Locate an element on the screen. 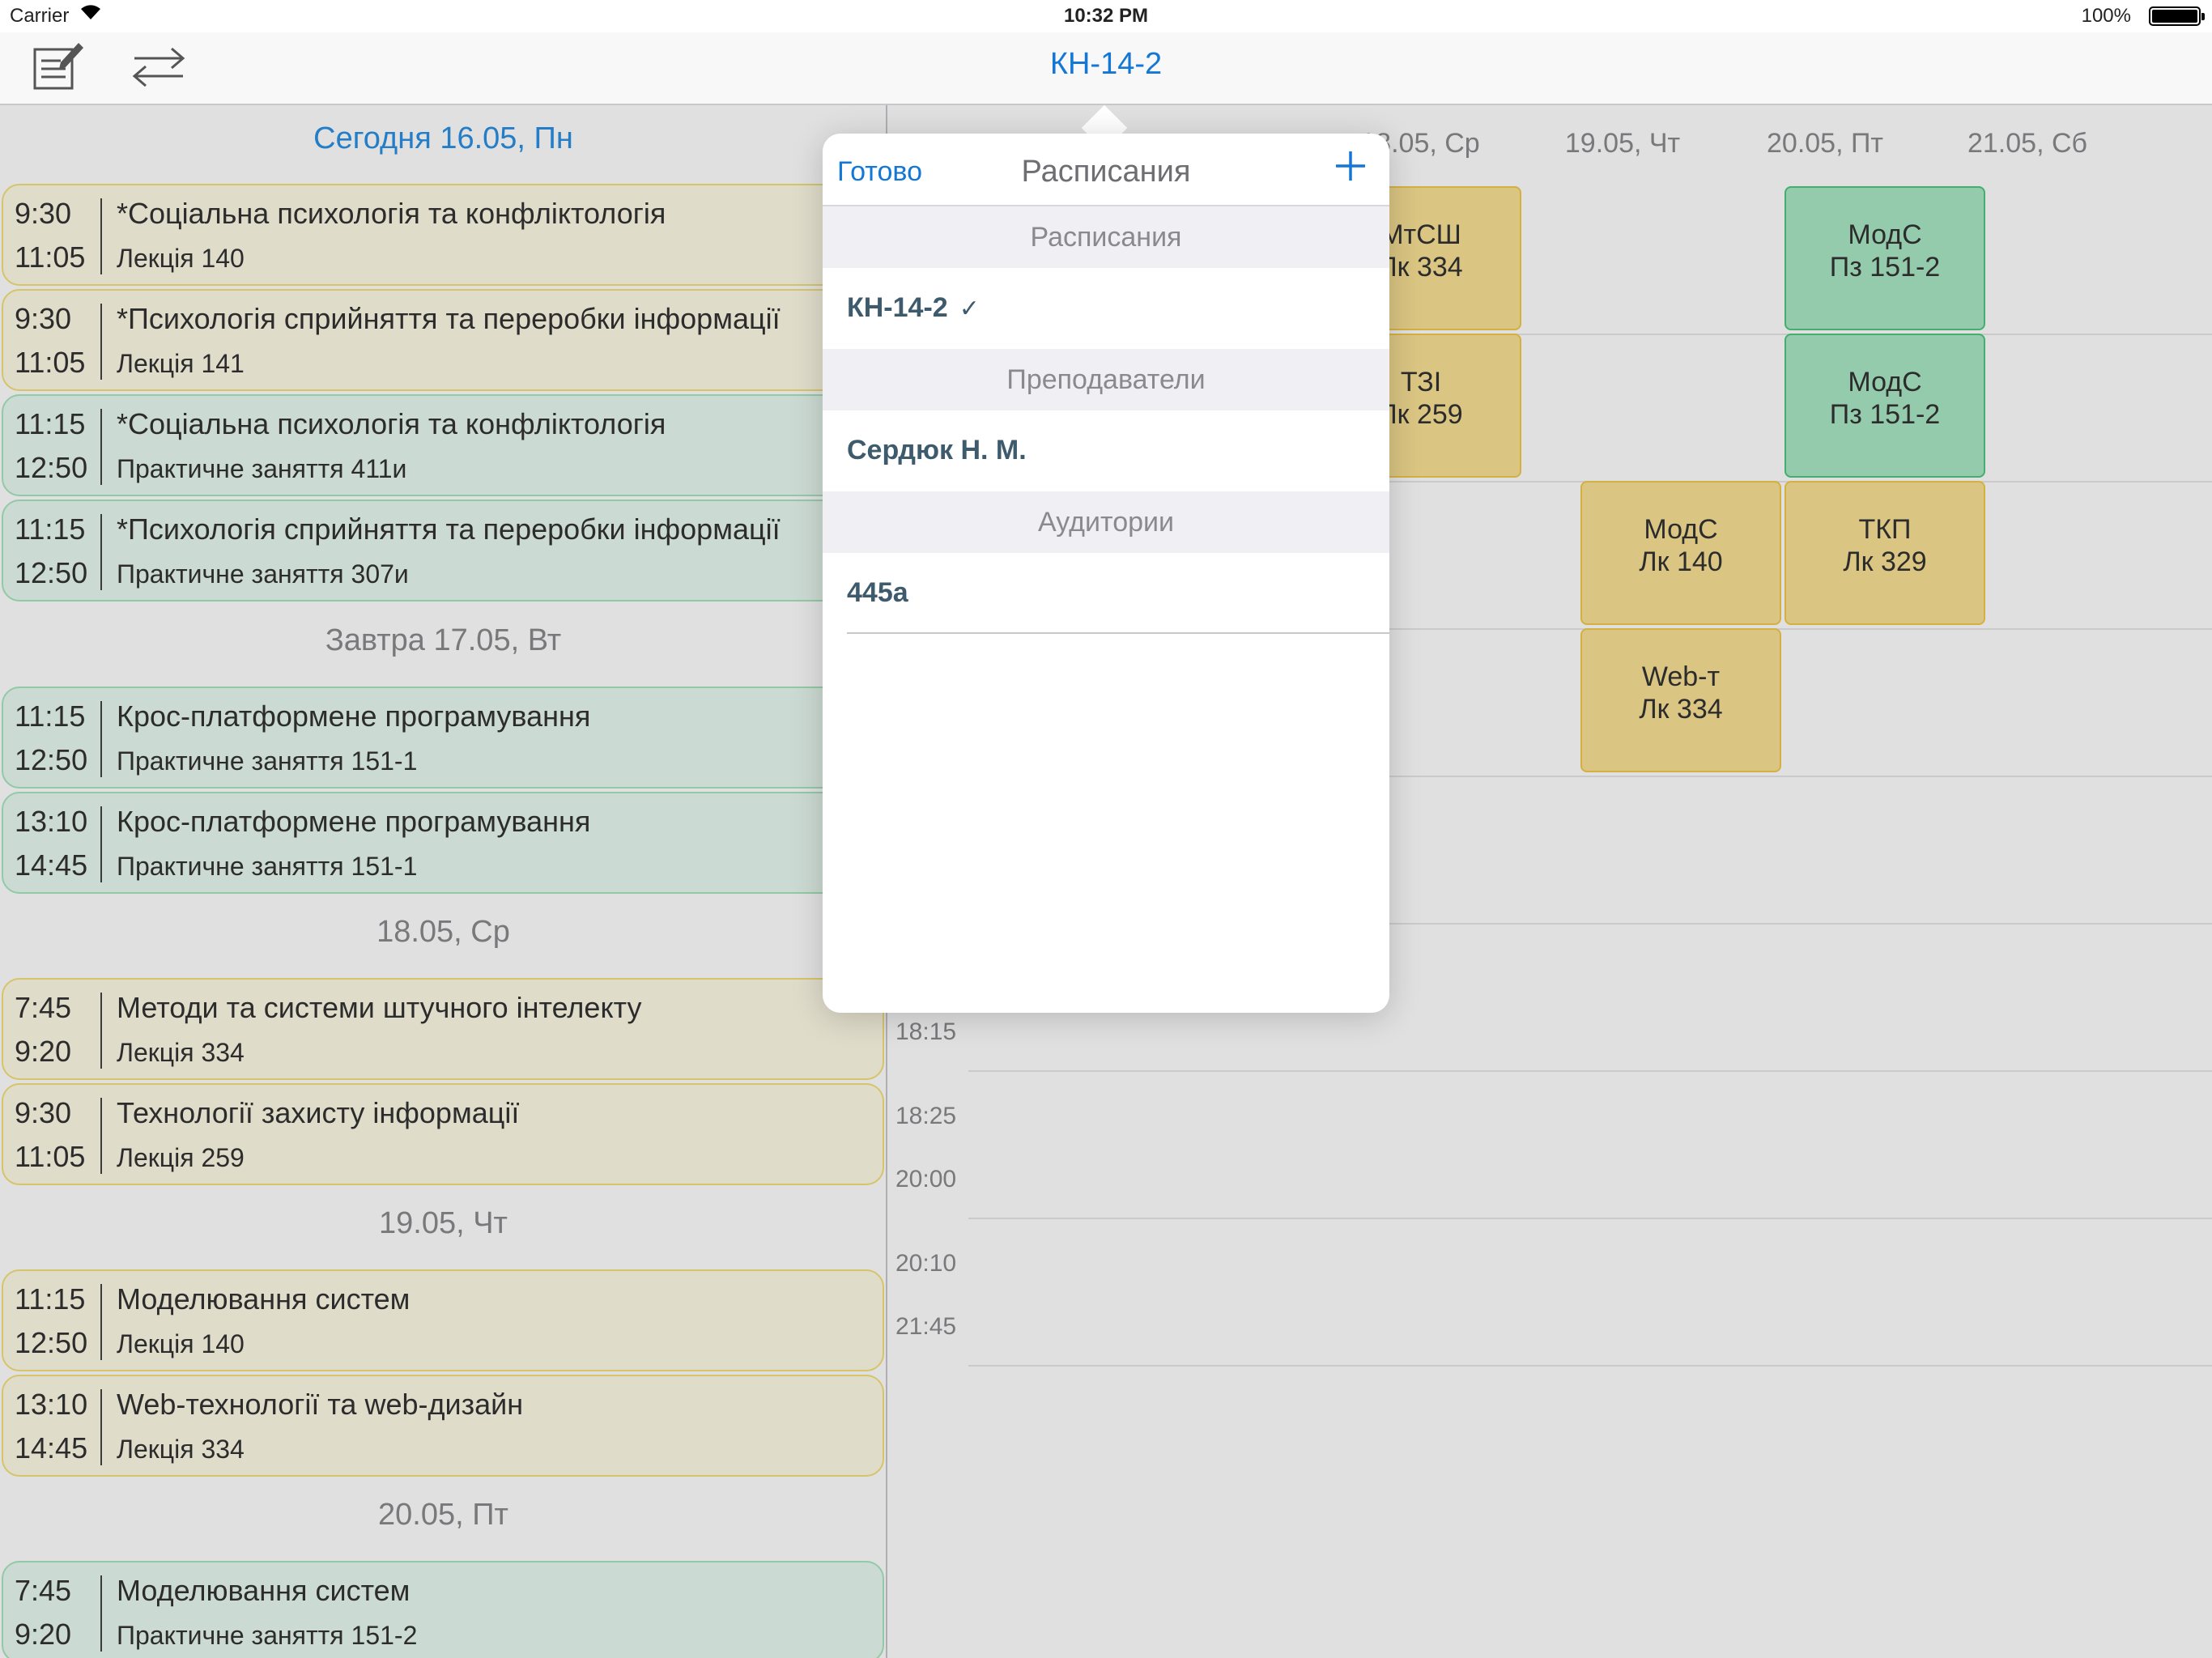 This screenshot has width=2212, height=1658. cell-room: Лк 140 is located at coordinates (1681, 561).